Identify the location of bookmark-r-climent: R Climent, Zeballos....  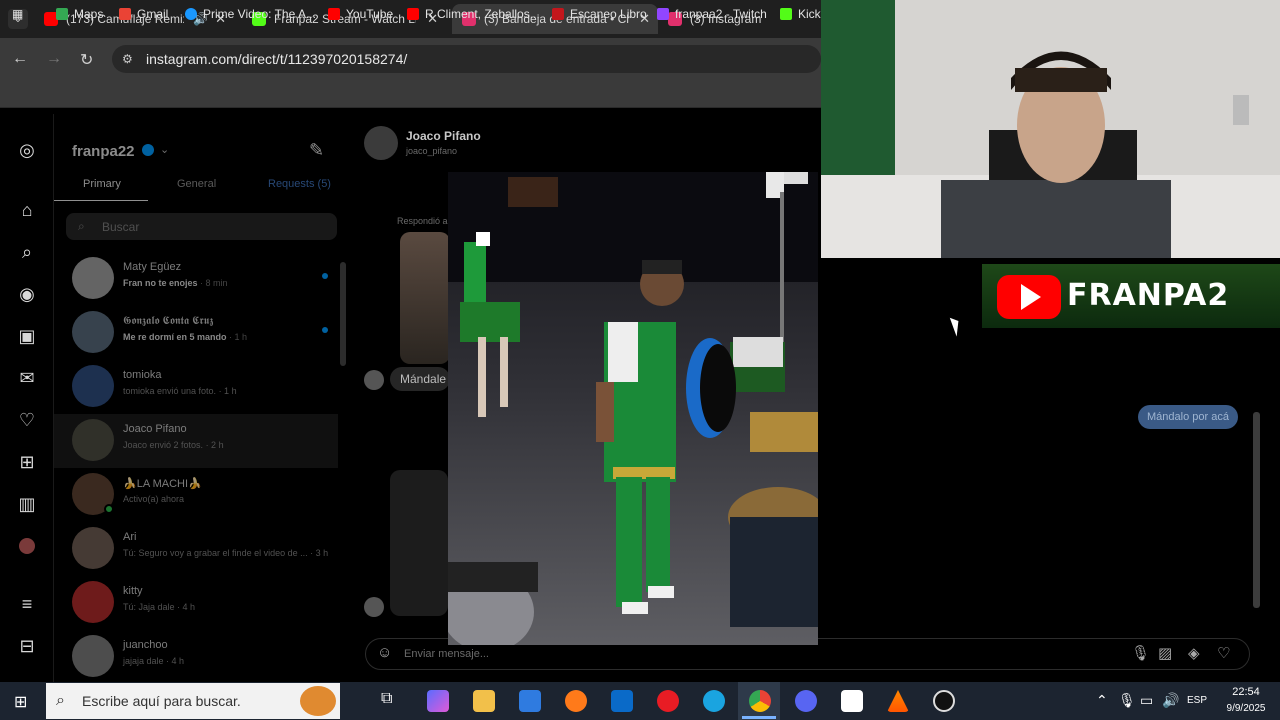
(473, 14).